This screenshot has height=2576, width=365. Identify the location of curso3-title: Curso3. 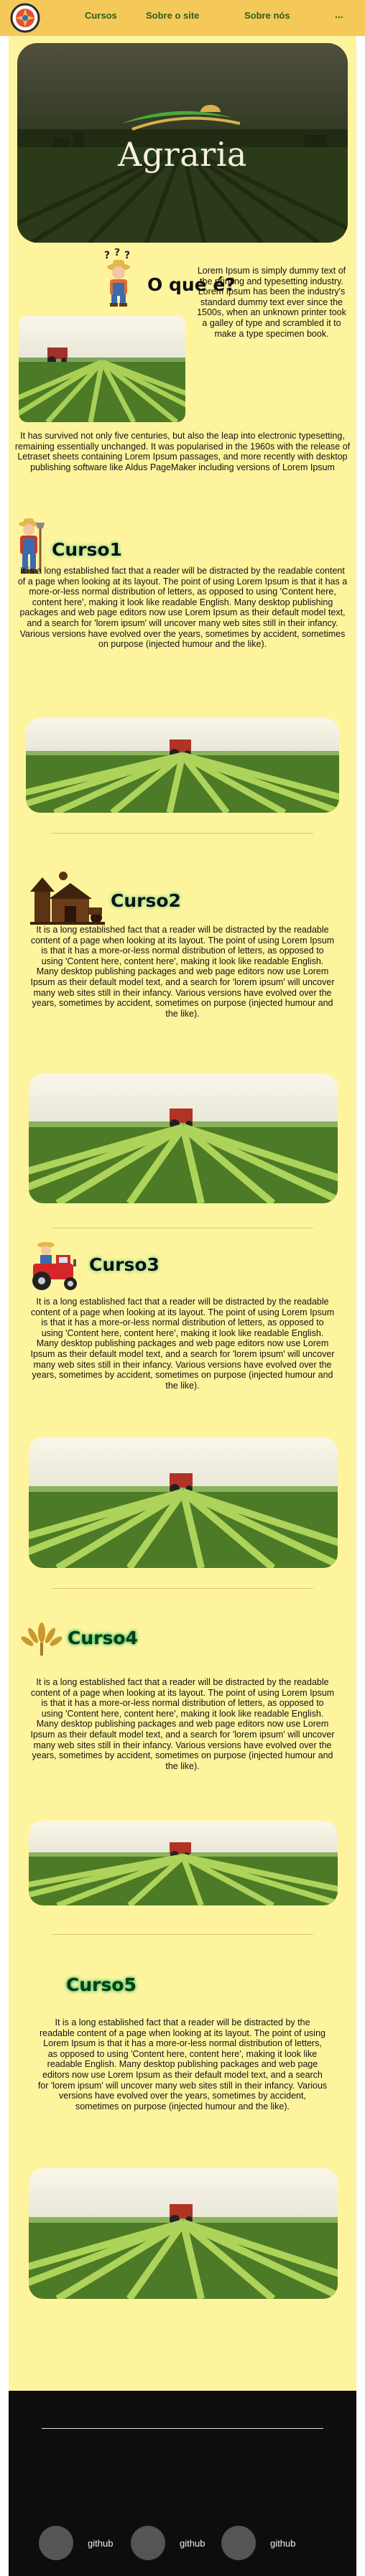
(124, 1264).